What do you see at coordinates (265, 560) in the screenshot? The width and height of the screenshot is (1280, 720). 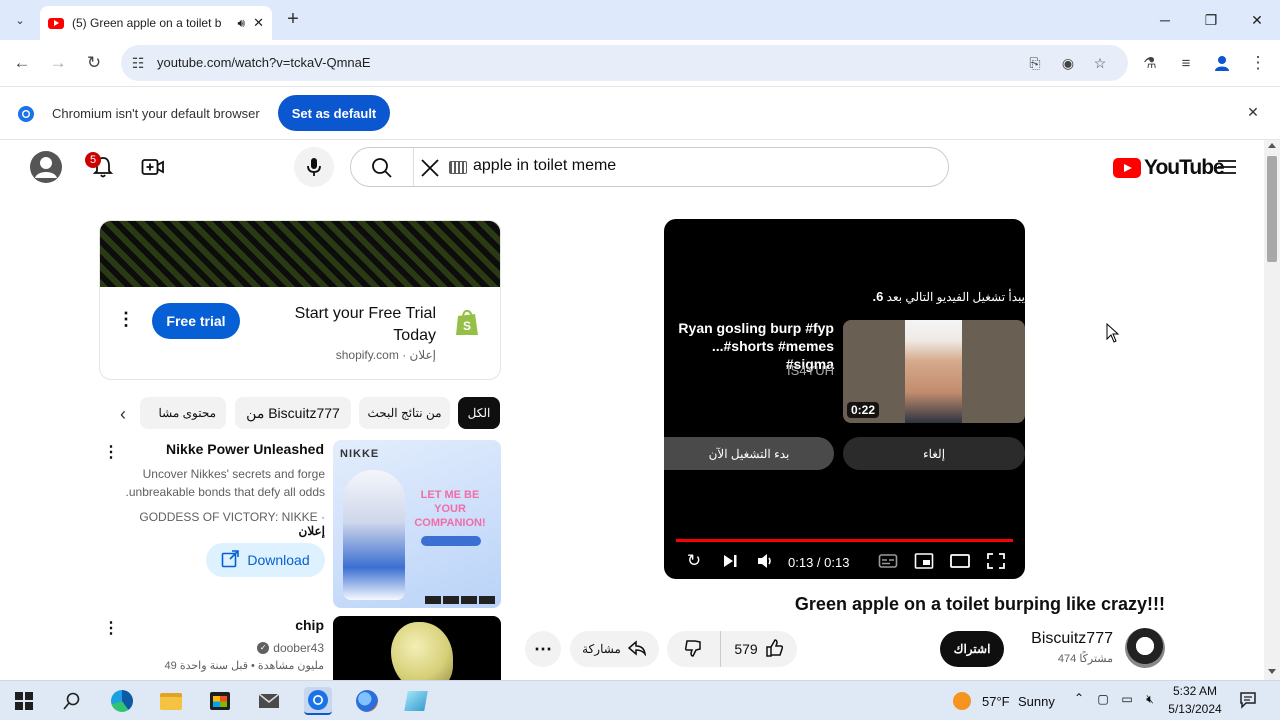 I see `download-button: Download` at bounding box center [265, 560].